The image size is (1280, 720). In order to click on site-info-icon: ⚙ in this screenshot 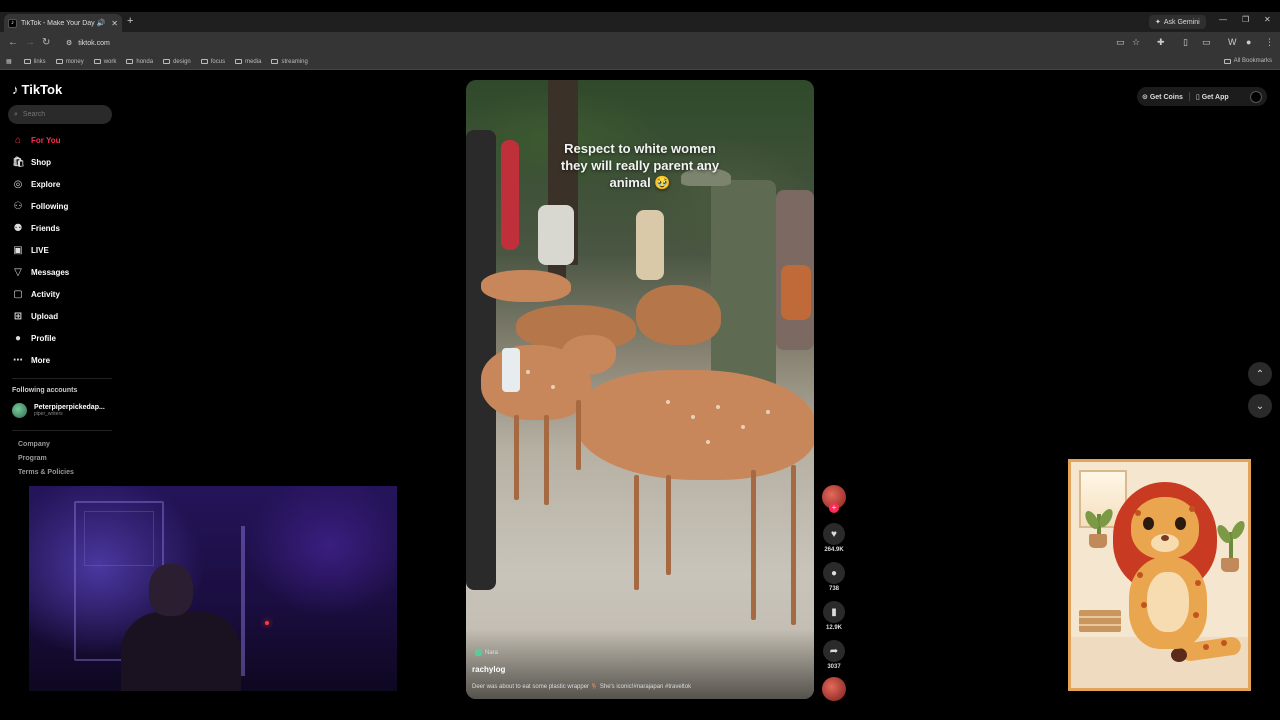, I will do `click(69, 43)`.